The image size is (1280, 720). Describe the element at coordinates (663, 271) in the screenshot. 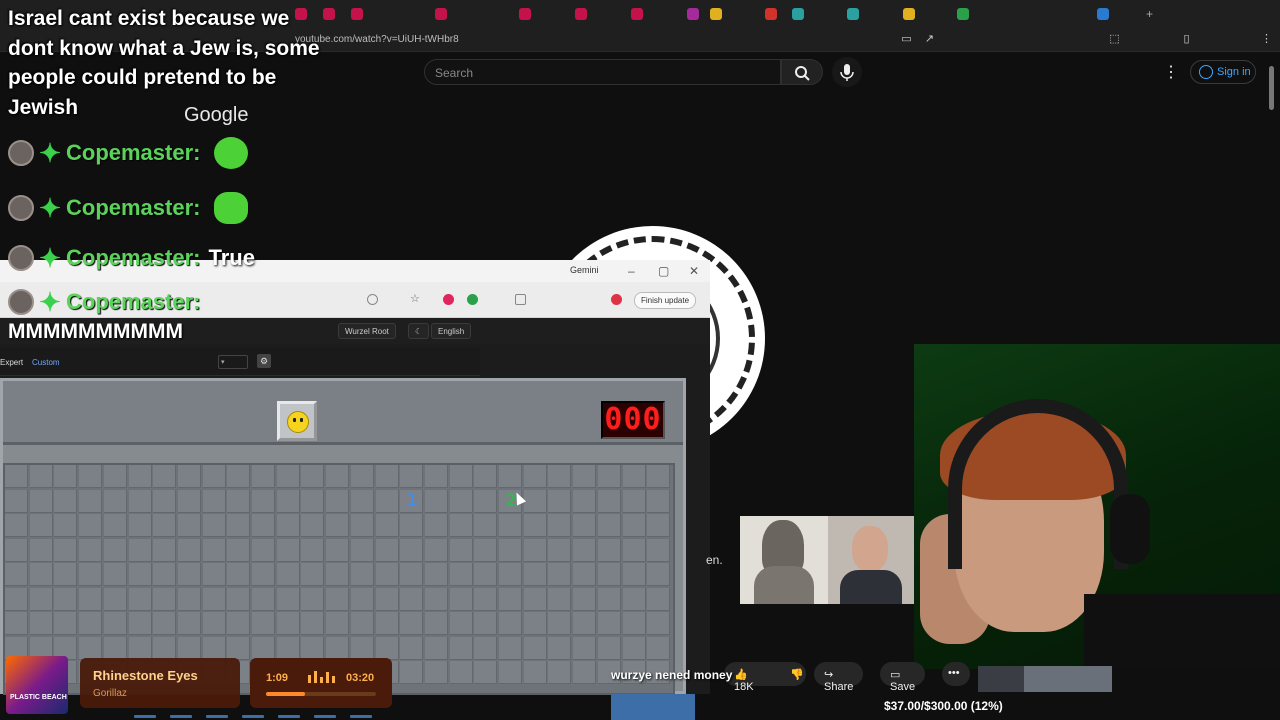

I see `maximize-icon: ▢` at that location.